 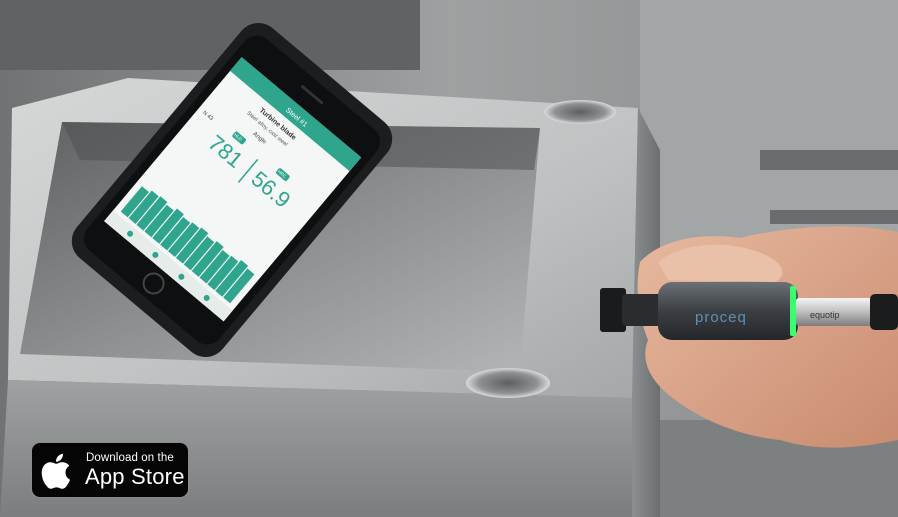 I want to click on badge-line-1: Download on the, so click(x=130, y=458).